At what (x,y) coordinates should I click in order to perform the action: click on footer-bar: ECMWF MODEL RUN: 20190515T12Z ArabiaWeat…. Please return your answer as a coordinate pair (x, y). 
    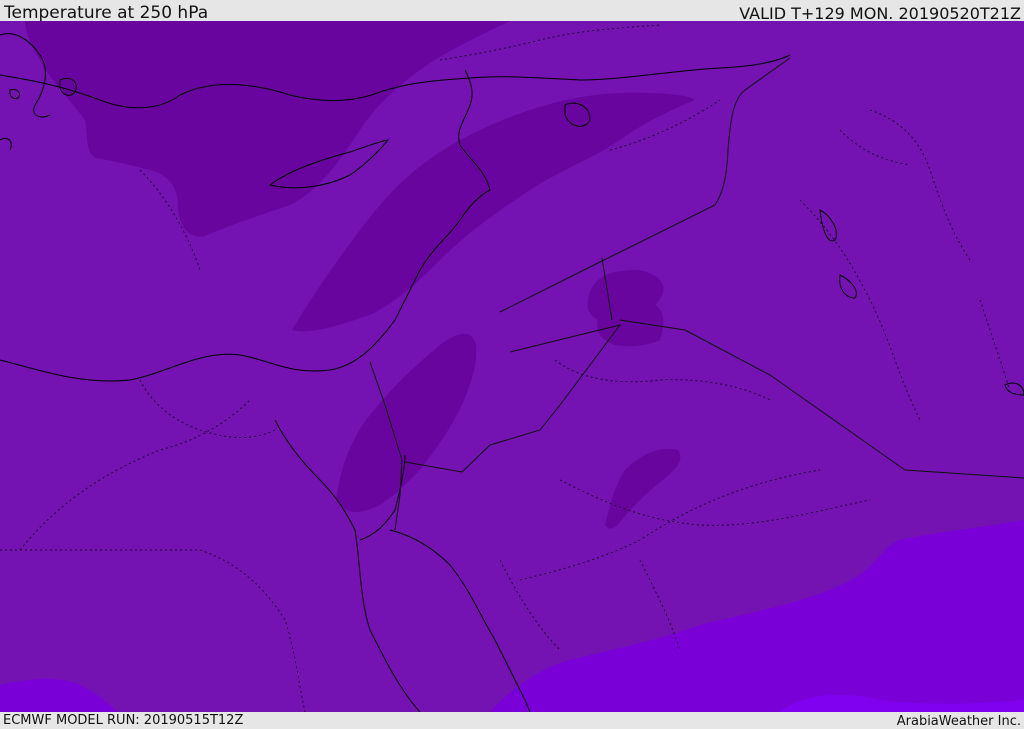
    Looking at the image, I should click on (512, 720).